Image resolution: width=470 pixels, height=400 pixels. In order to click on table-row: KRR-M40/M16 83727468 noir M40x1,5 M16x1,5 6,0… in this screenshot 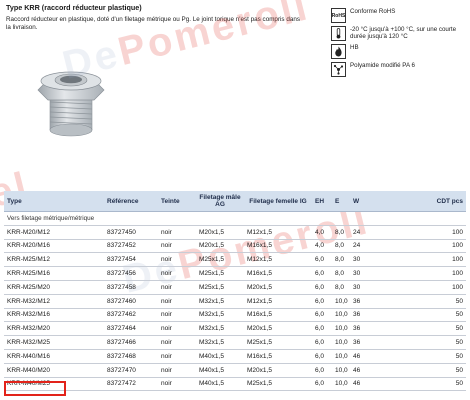, I will do `click(235, 356)`.